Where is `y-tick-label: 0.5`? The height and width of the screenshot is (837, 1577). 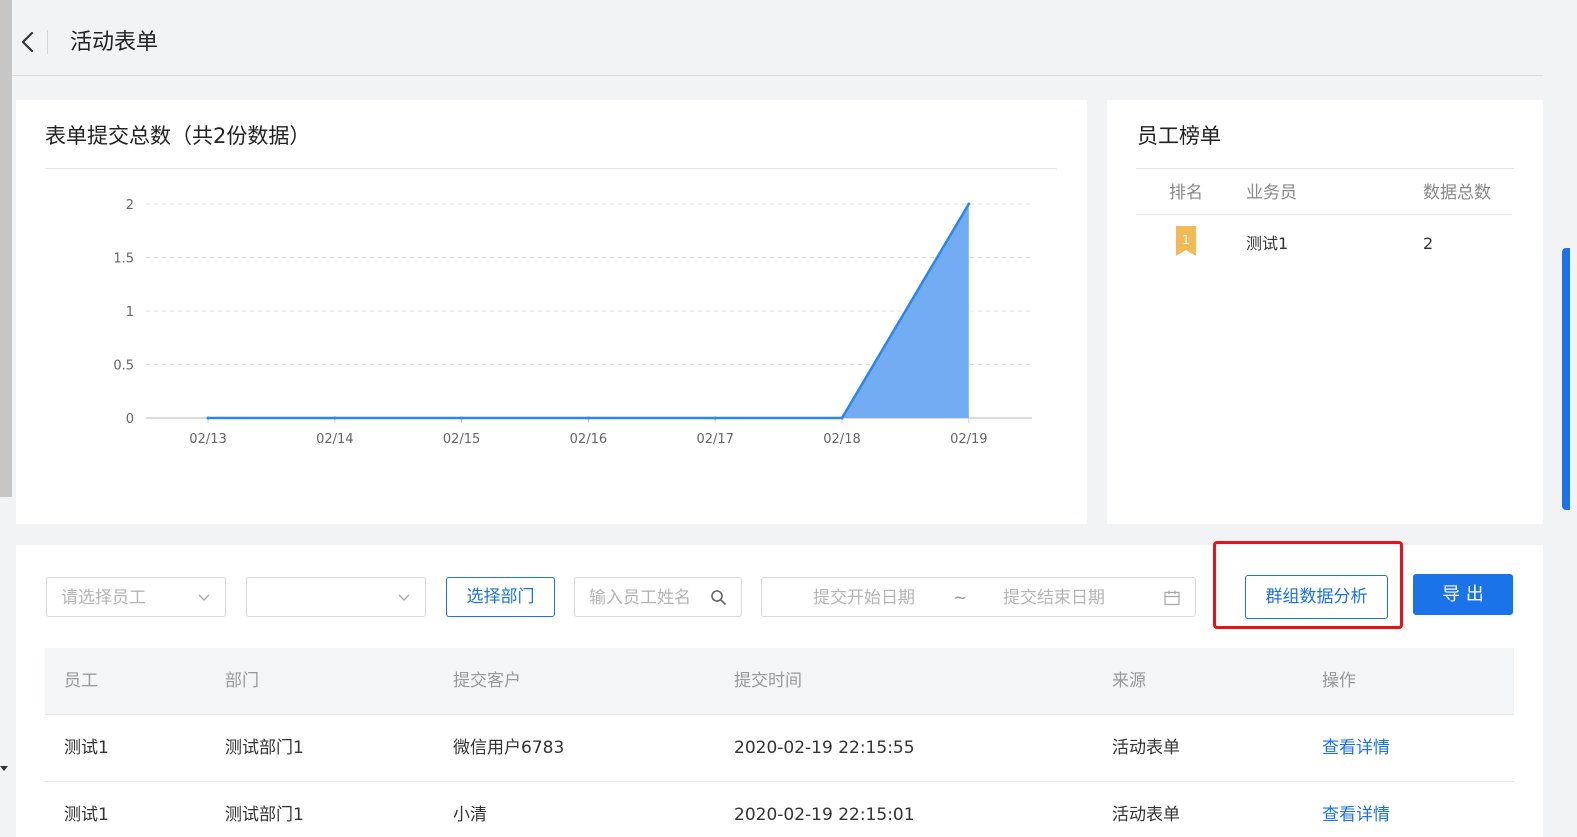
y-tick-label: 0.5 is located at coordinates (123, 366).